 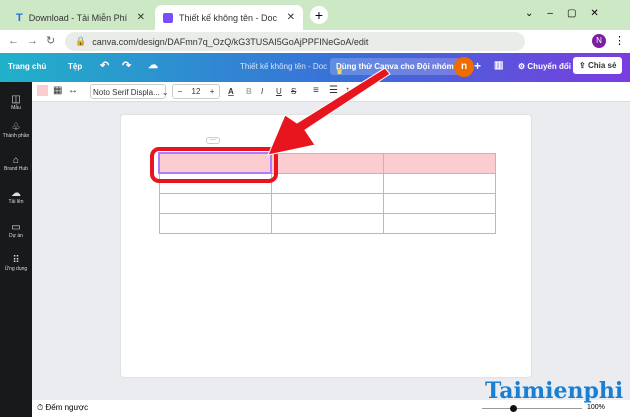 What do you see at coordinates (513, 408) in the screenshot?
I see `zoom-slider-handle` at bounding box center [513, 408].